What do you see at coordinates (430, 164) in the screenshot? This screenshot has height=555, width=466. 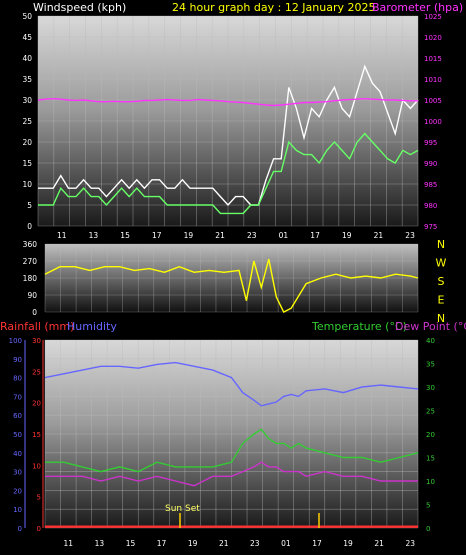 I see `y-tick-label-baro: 990` at bounding box center [430, 164].